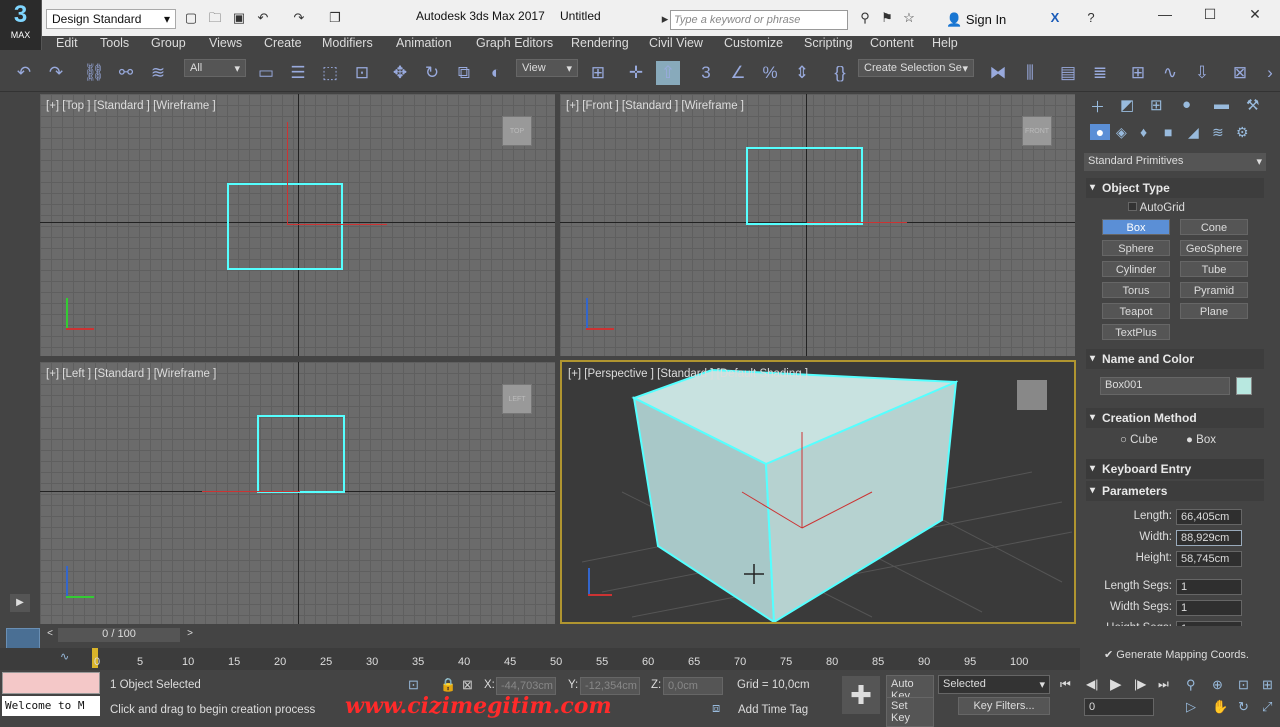 This screenshot has width=1280, height=727. I want to click on schematic-view-icon: ⊞, so click(1138, 73).